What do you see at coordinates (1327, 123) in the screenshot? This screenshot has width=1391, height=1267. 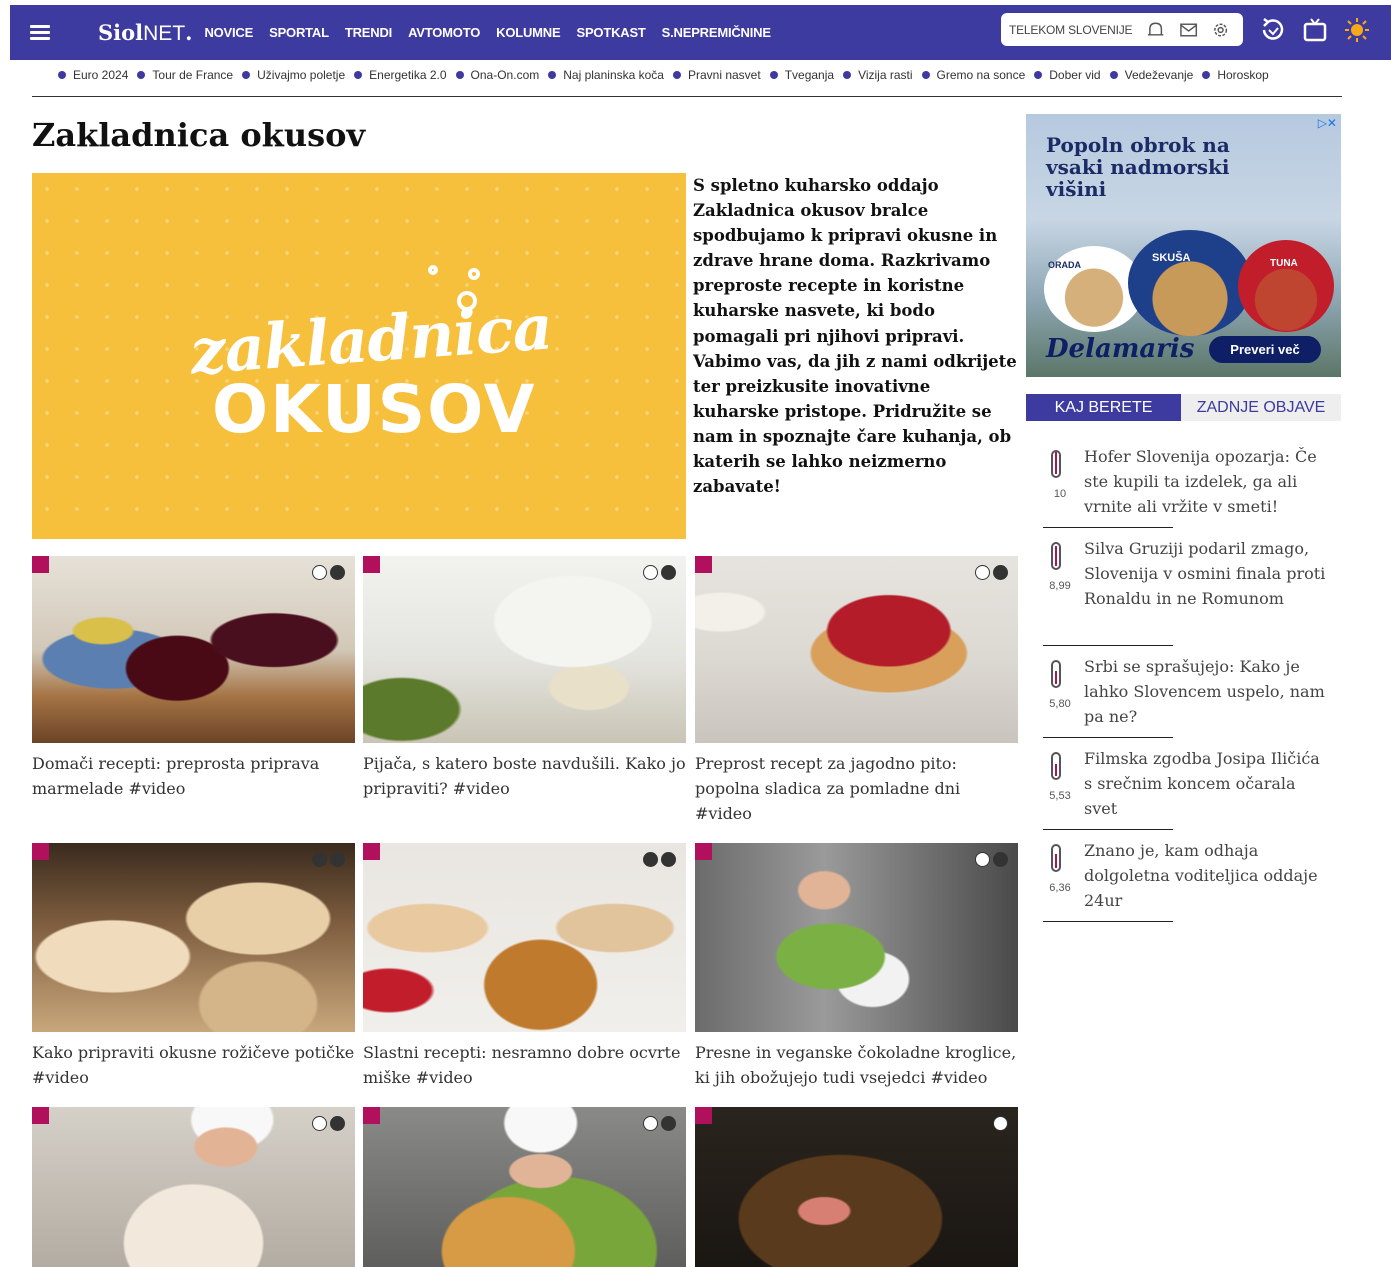 I see `ad-close-icon: ▷✕` at bounding box center [1327, 123].